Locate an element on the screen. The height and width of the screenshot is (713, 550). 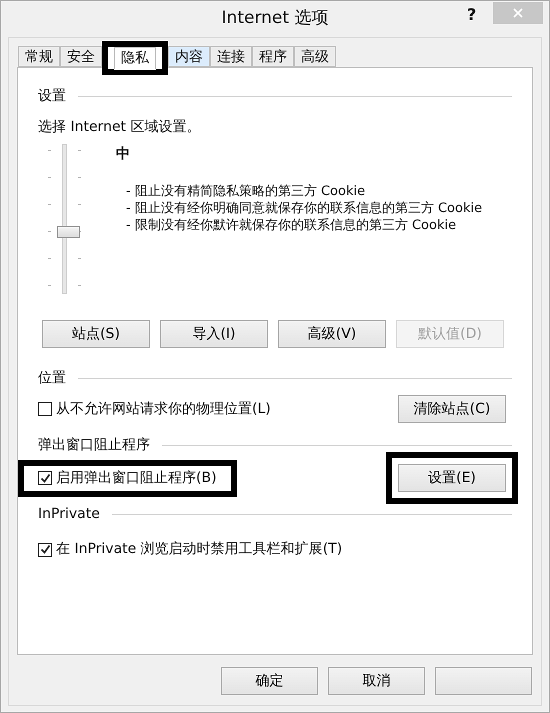
checkbox-label: 启用弹出窗口阻止程序(B) is located at coordinates (136, 478).